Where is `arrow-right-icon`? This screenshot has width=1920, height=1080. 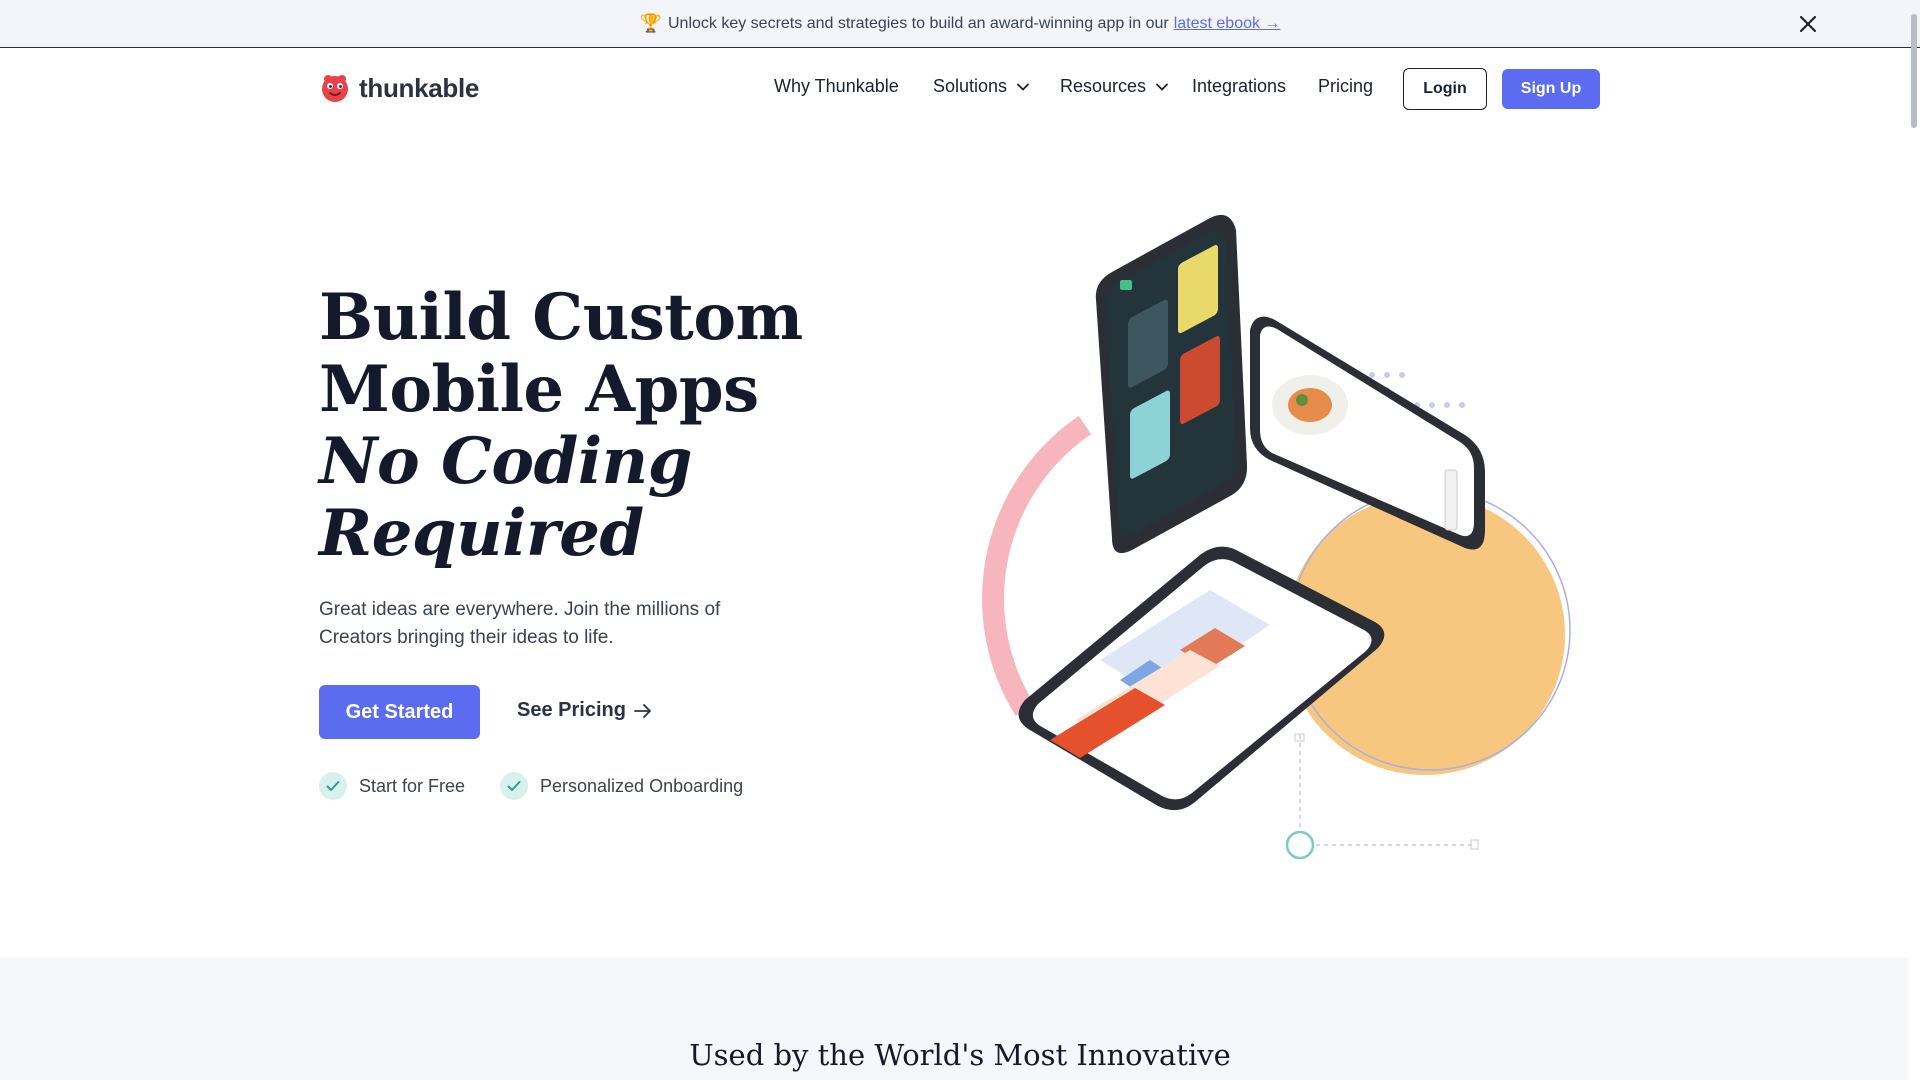 arrow-right-icon is located at coordinates (642, 710).